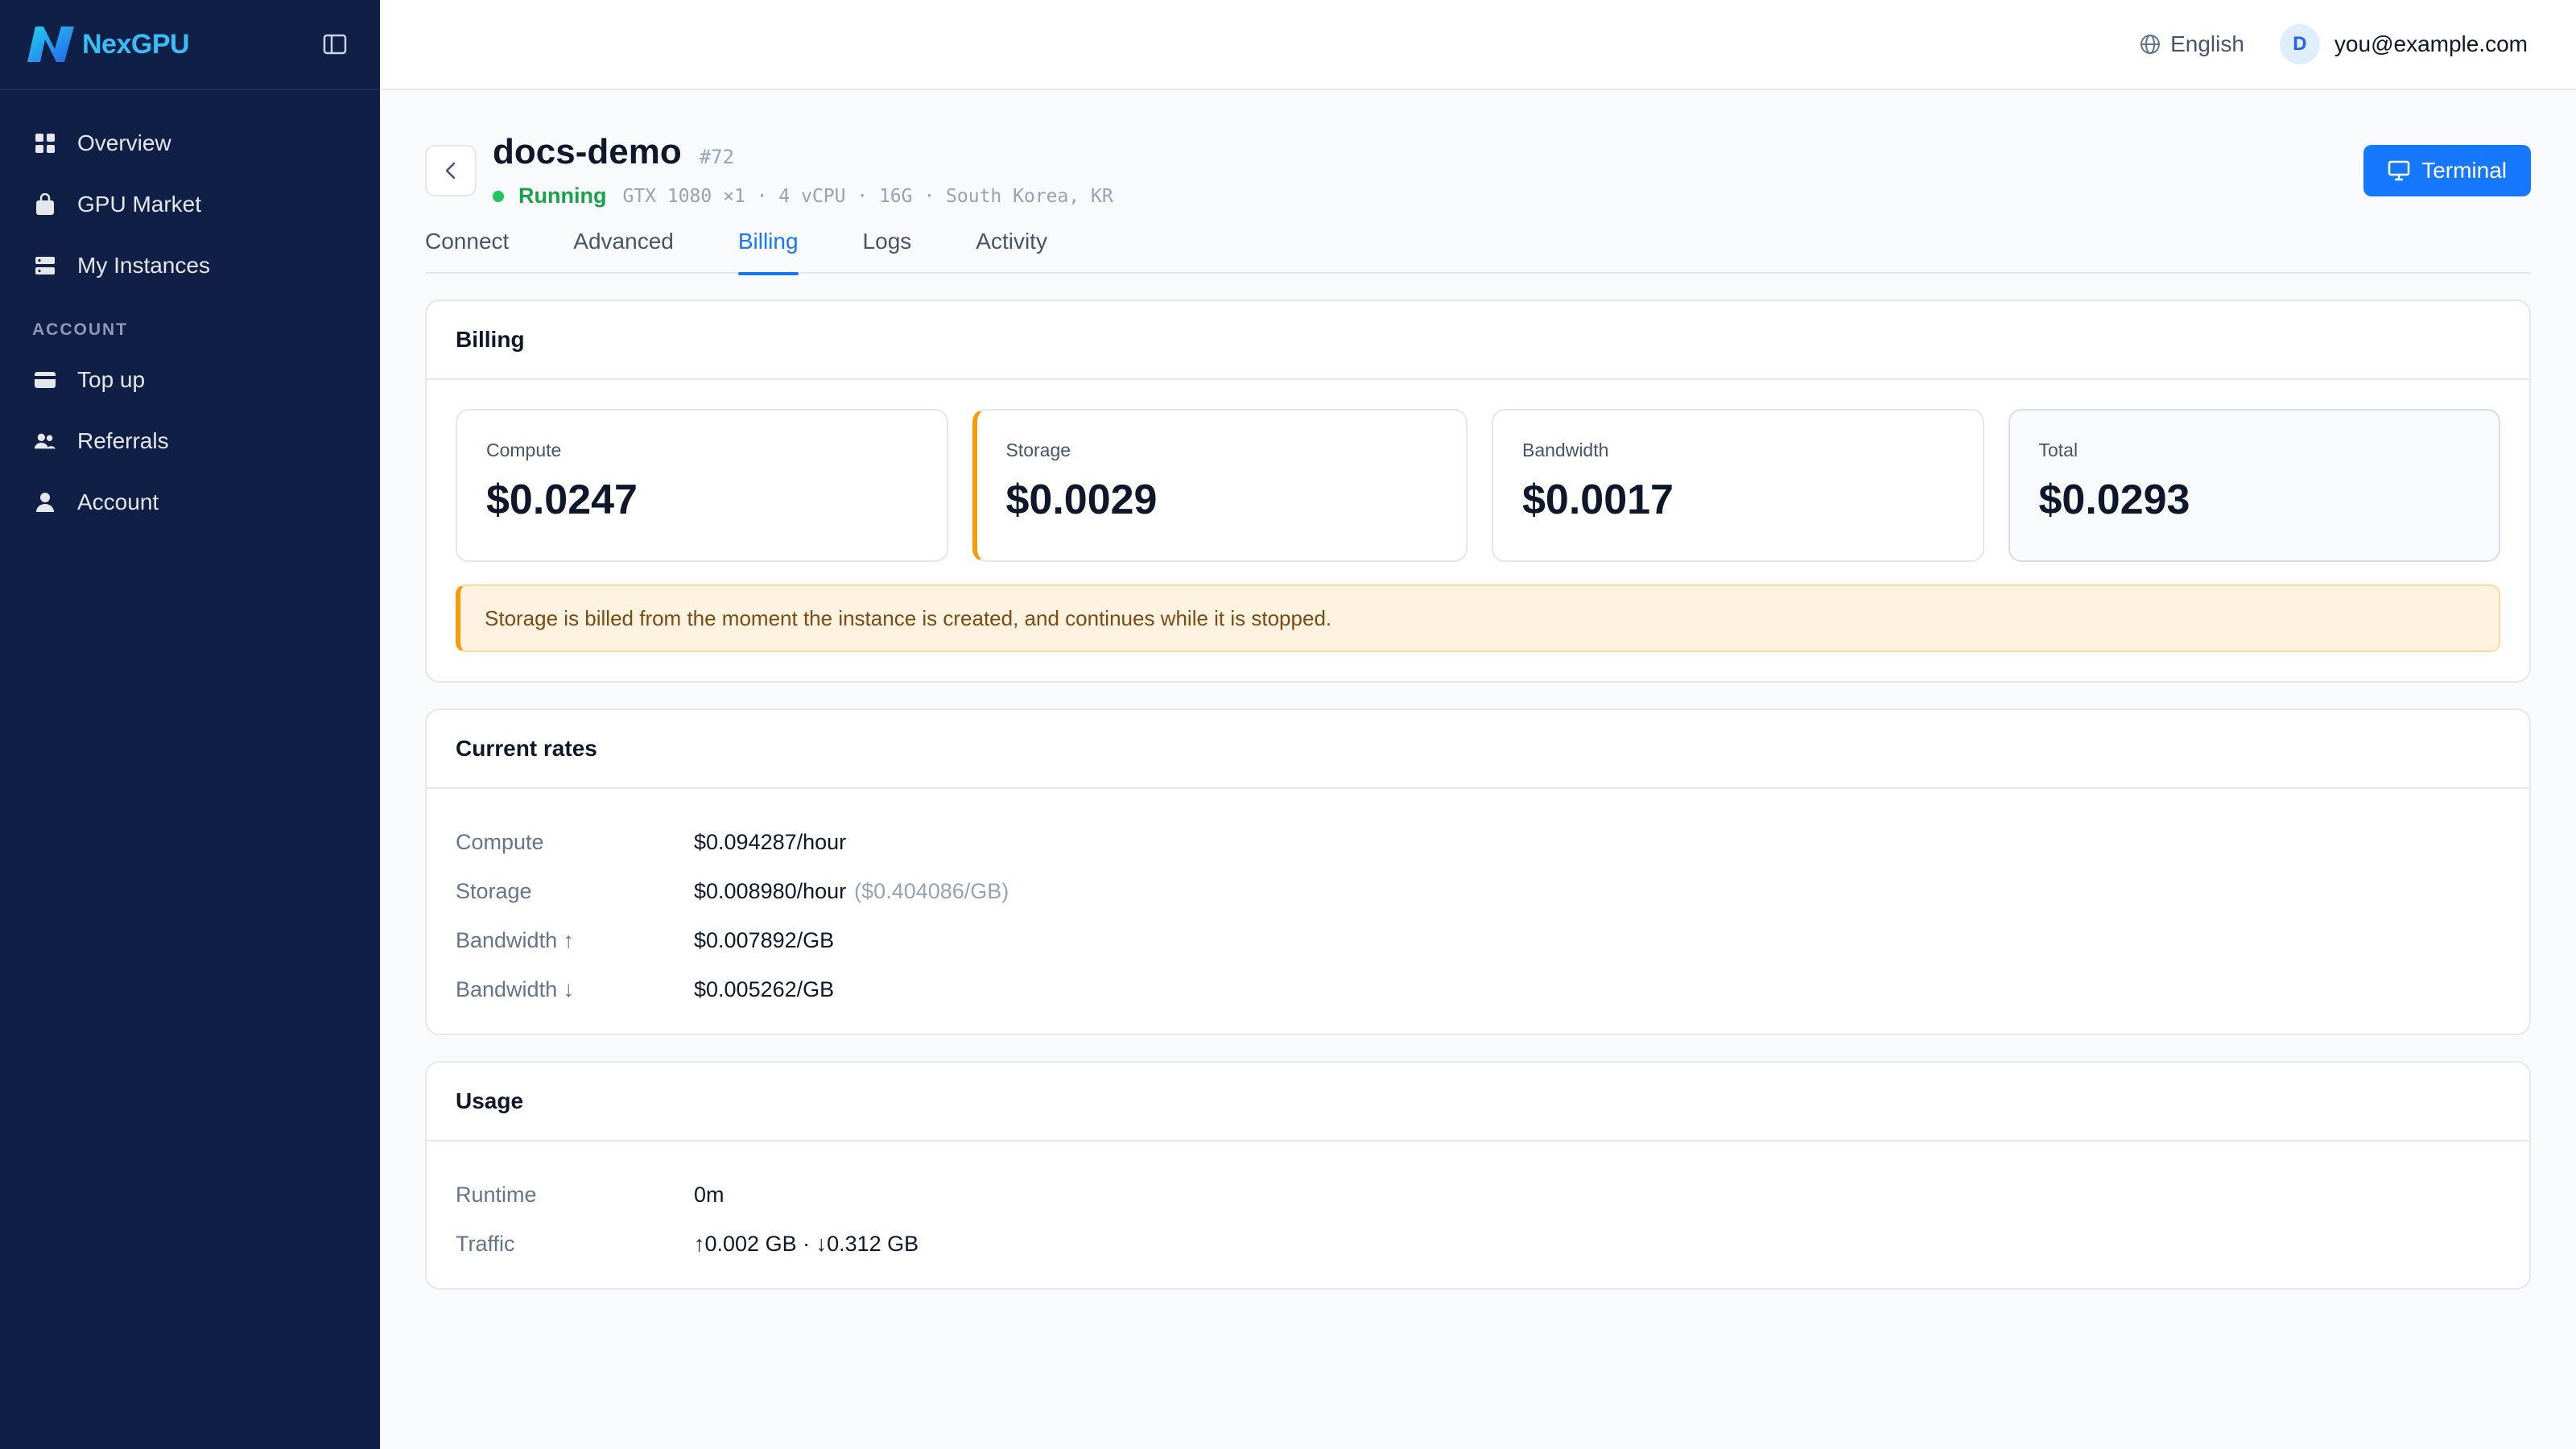 The image size is (2576, 1449). What do you see at coordinates (931, 891) in the screenshot?
I see `rate-extra: ($0.404086/GB)` at bounding box center [931, 891].